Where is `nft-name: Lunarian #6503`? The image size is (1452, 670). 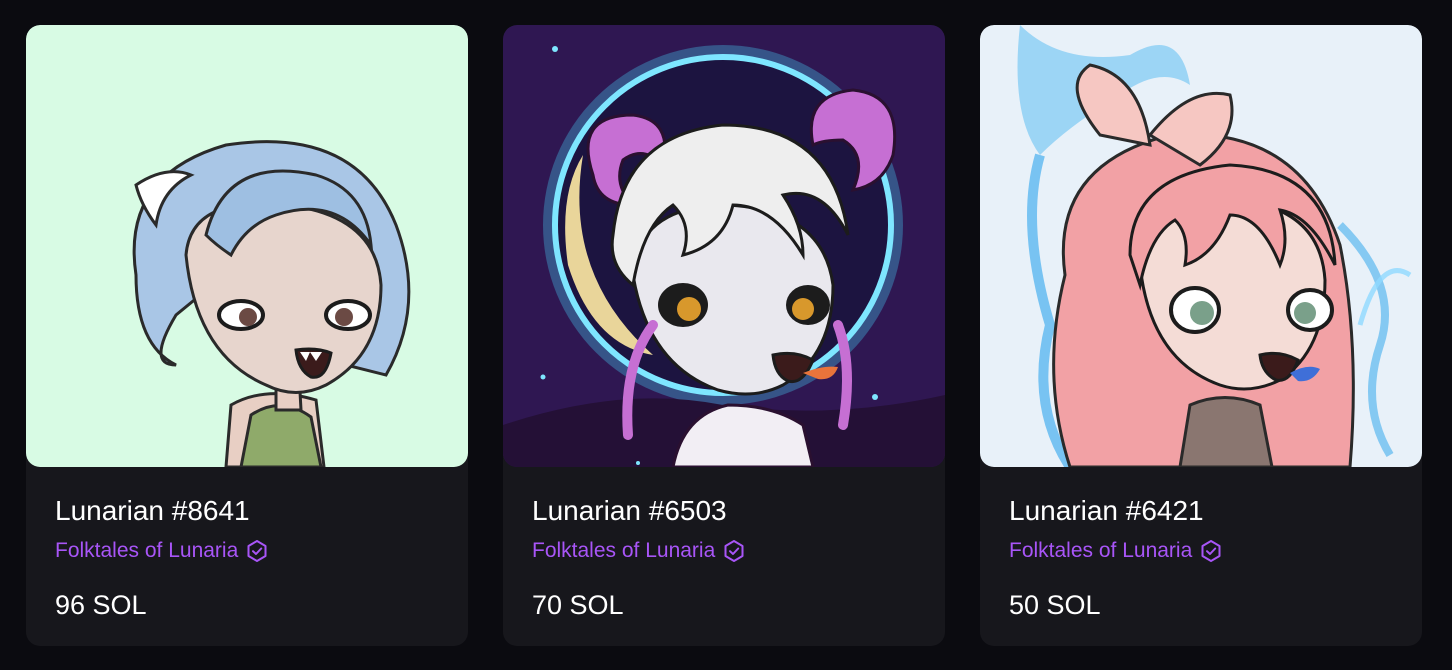 nft-name: Lunarian #6503 is located at coordinates (726, 511).